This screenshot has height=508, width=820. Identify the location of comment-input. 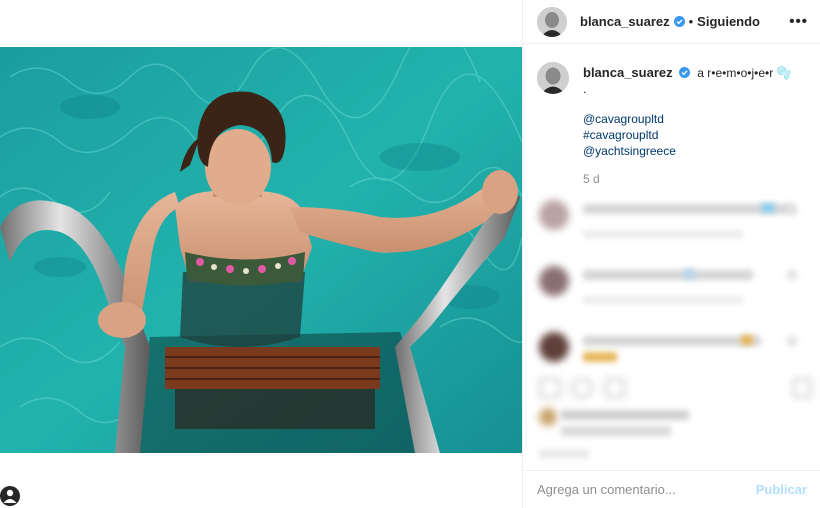
(646, 489).